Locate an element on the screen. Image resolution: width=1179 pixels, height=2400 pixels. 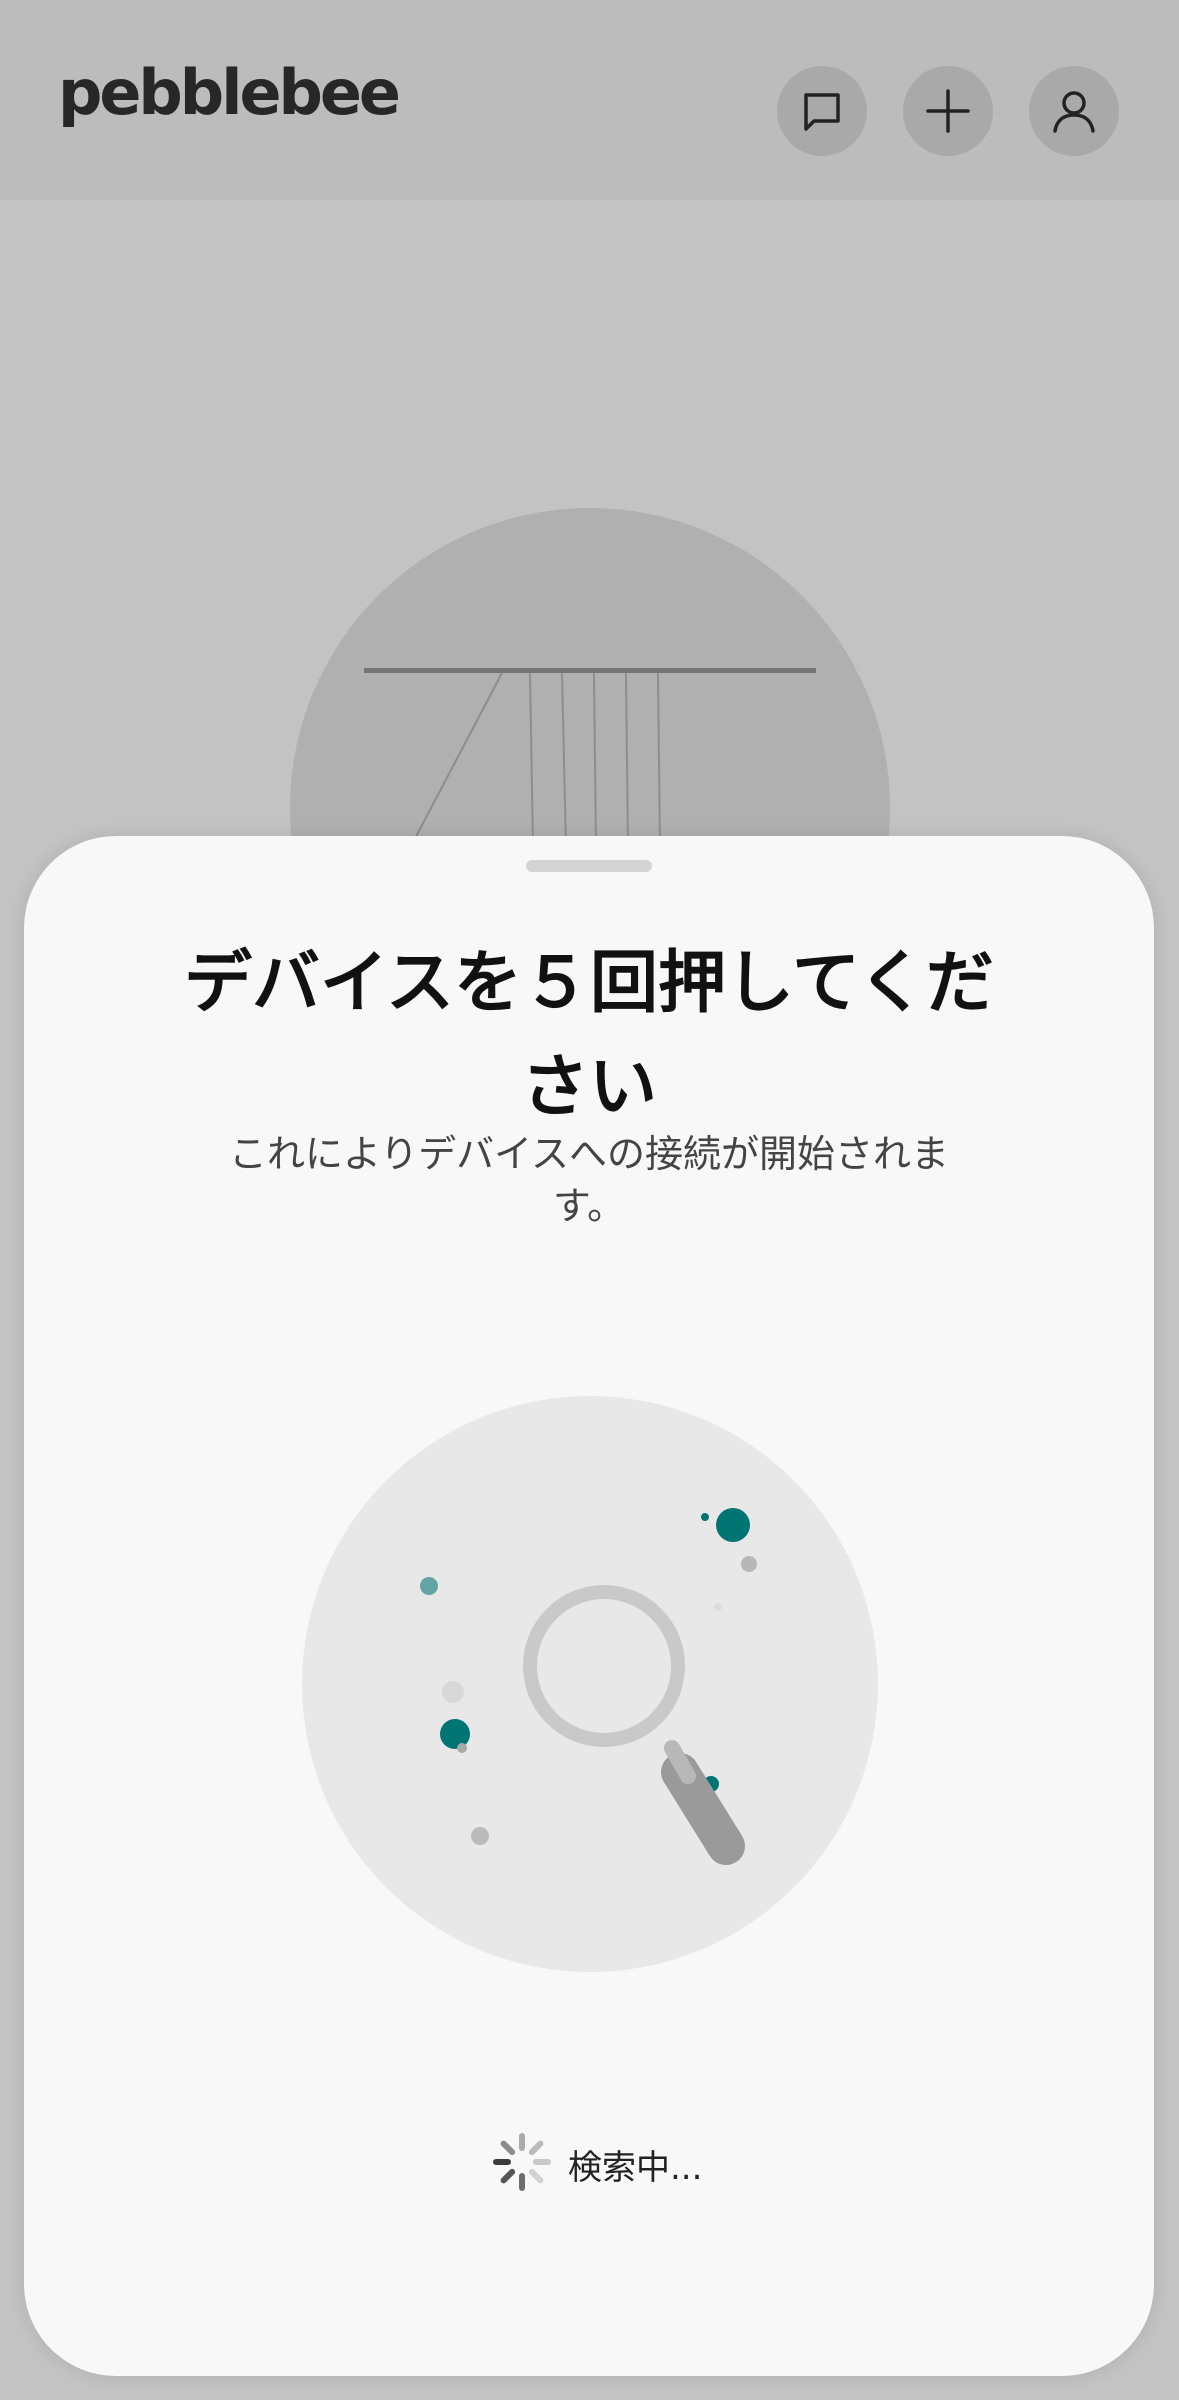
sheet-drag-handle is located at coordinates (589, 866).